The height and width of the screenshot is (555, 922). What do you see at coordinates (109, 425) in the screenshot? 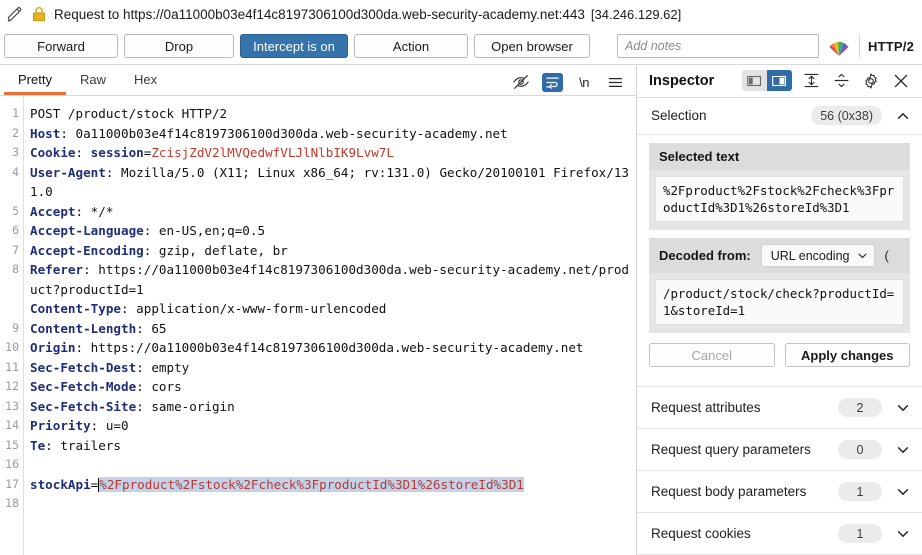
I see `request-line-token: : u=0` at bounding box center [109, 425].